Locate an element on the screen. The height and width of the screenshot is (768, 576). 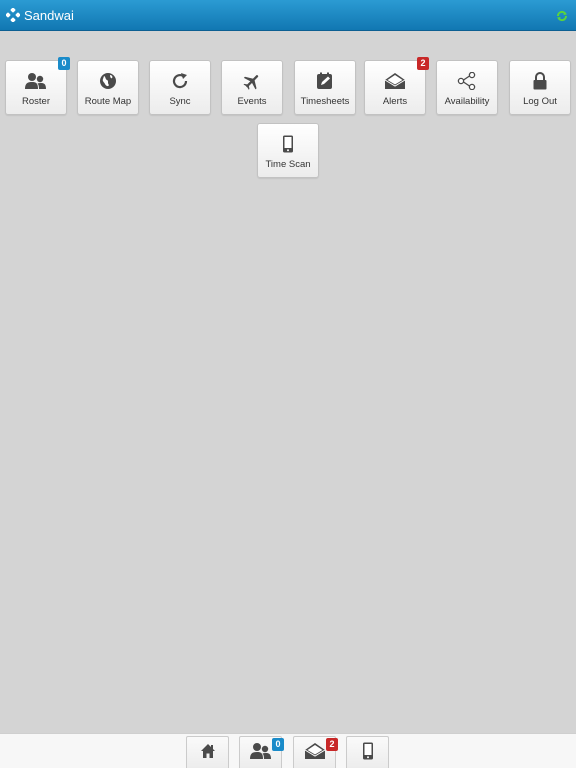
share-icon is located at coordinates (467, 81).